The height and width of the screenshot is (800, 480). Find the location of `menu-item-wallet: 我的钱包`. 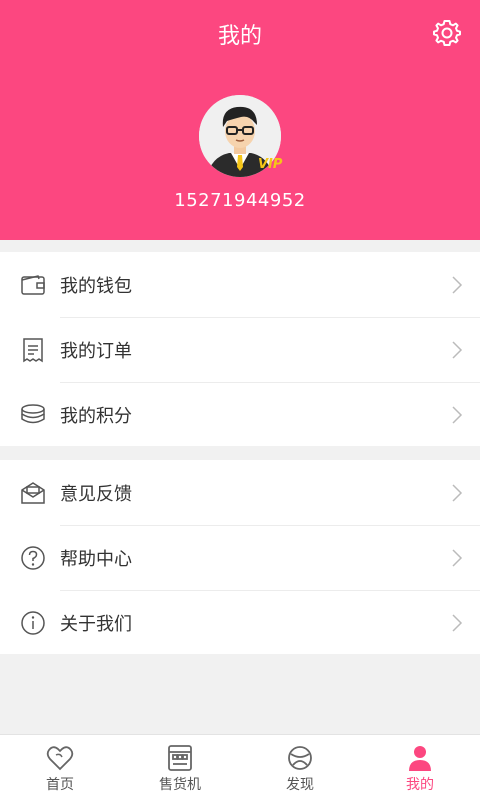

menu-item-wallet: 我的钱包 is located at coordinates (240, 284).